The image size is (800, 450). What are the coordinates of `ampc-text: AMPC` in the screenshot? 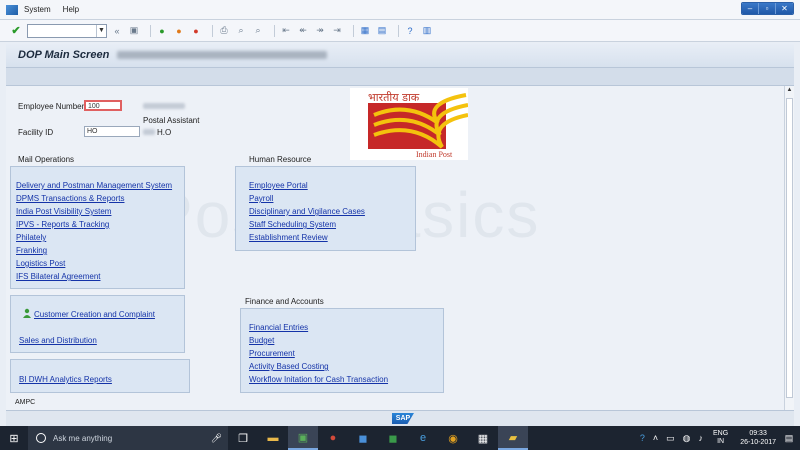 It's located at (25, 402).